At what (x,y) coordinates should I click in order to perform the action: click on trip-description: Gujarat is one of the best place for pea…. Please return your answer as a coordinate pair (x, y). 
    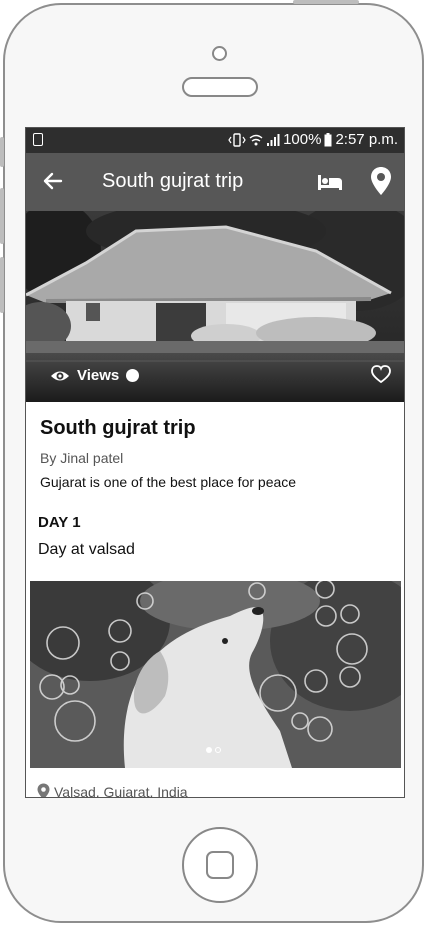
    Looking at the image, I should click on (168, 482).